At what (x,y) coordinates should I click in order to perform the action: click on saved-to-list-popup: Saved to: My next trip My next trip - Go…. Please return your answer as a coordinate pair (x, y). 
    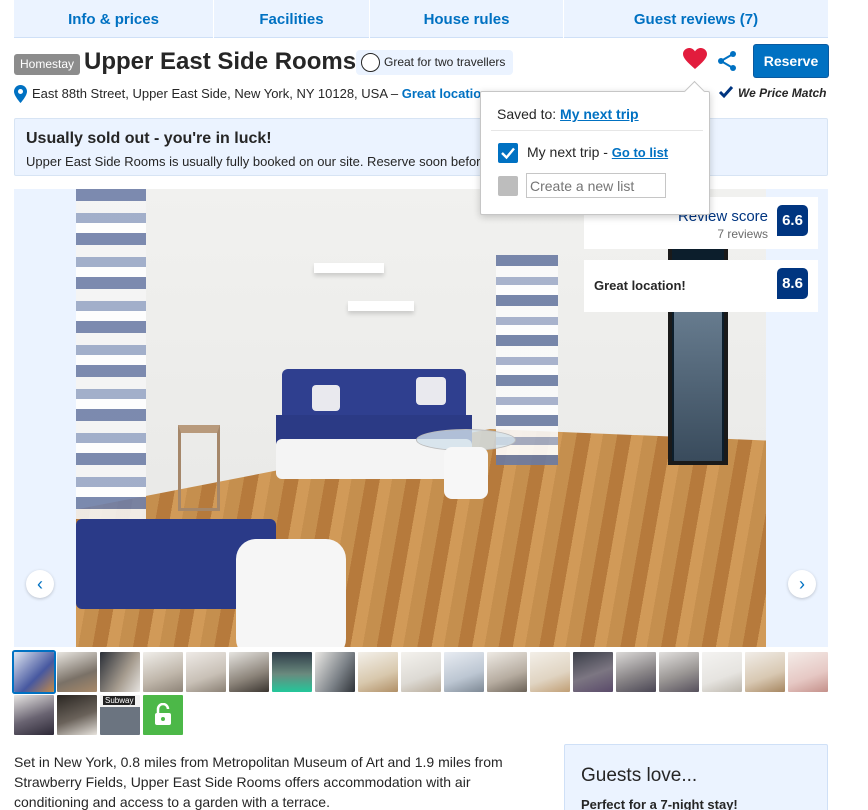
    Looking at the image, I should click on (595, 153).